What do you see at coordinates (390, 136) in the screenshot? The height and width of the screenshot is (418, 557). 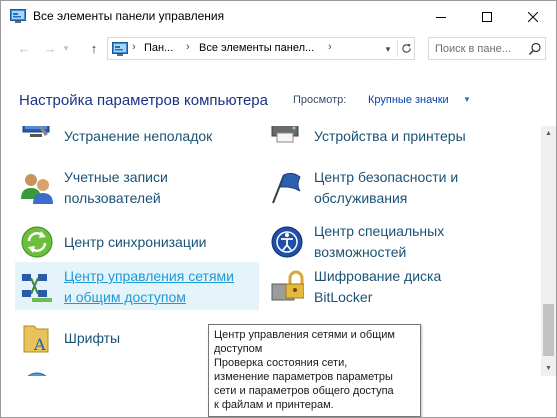 I see `item-label: Устройства и принтеры` at bounding box center [390, 136].